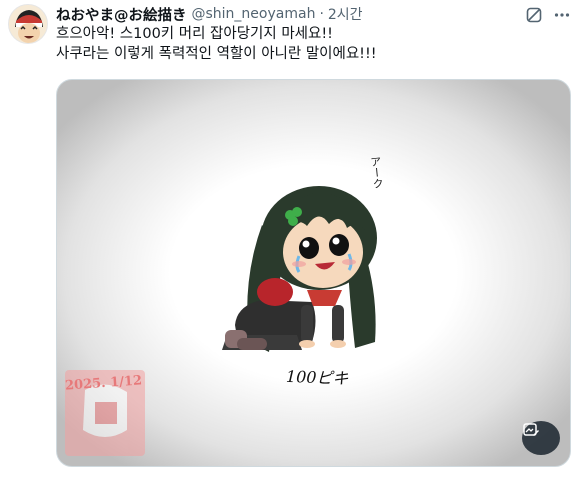 Image resolution: width=581 pixels, height=478 pixels. I want to click on avatar, so click(28, 24).